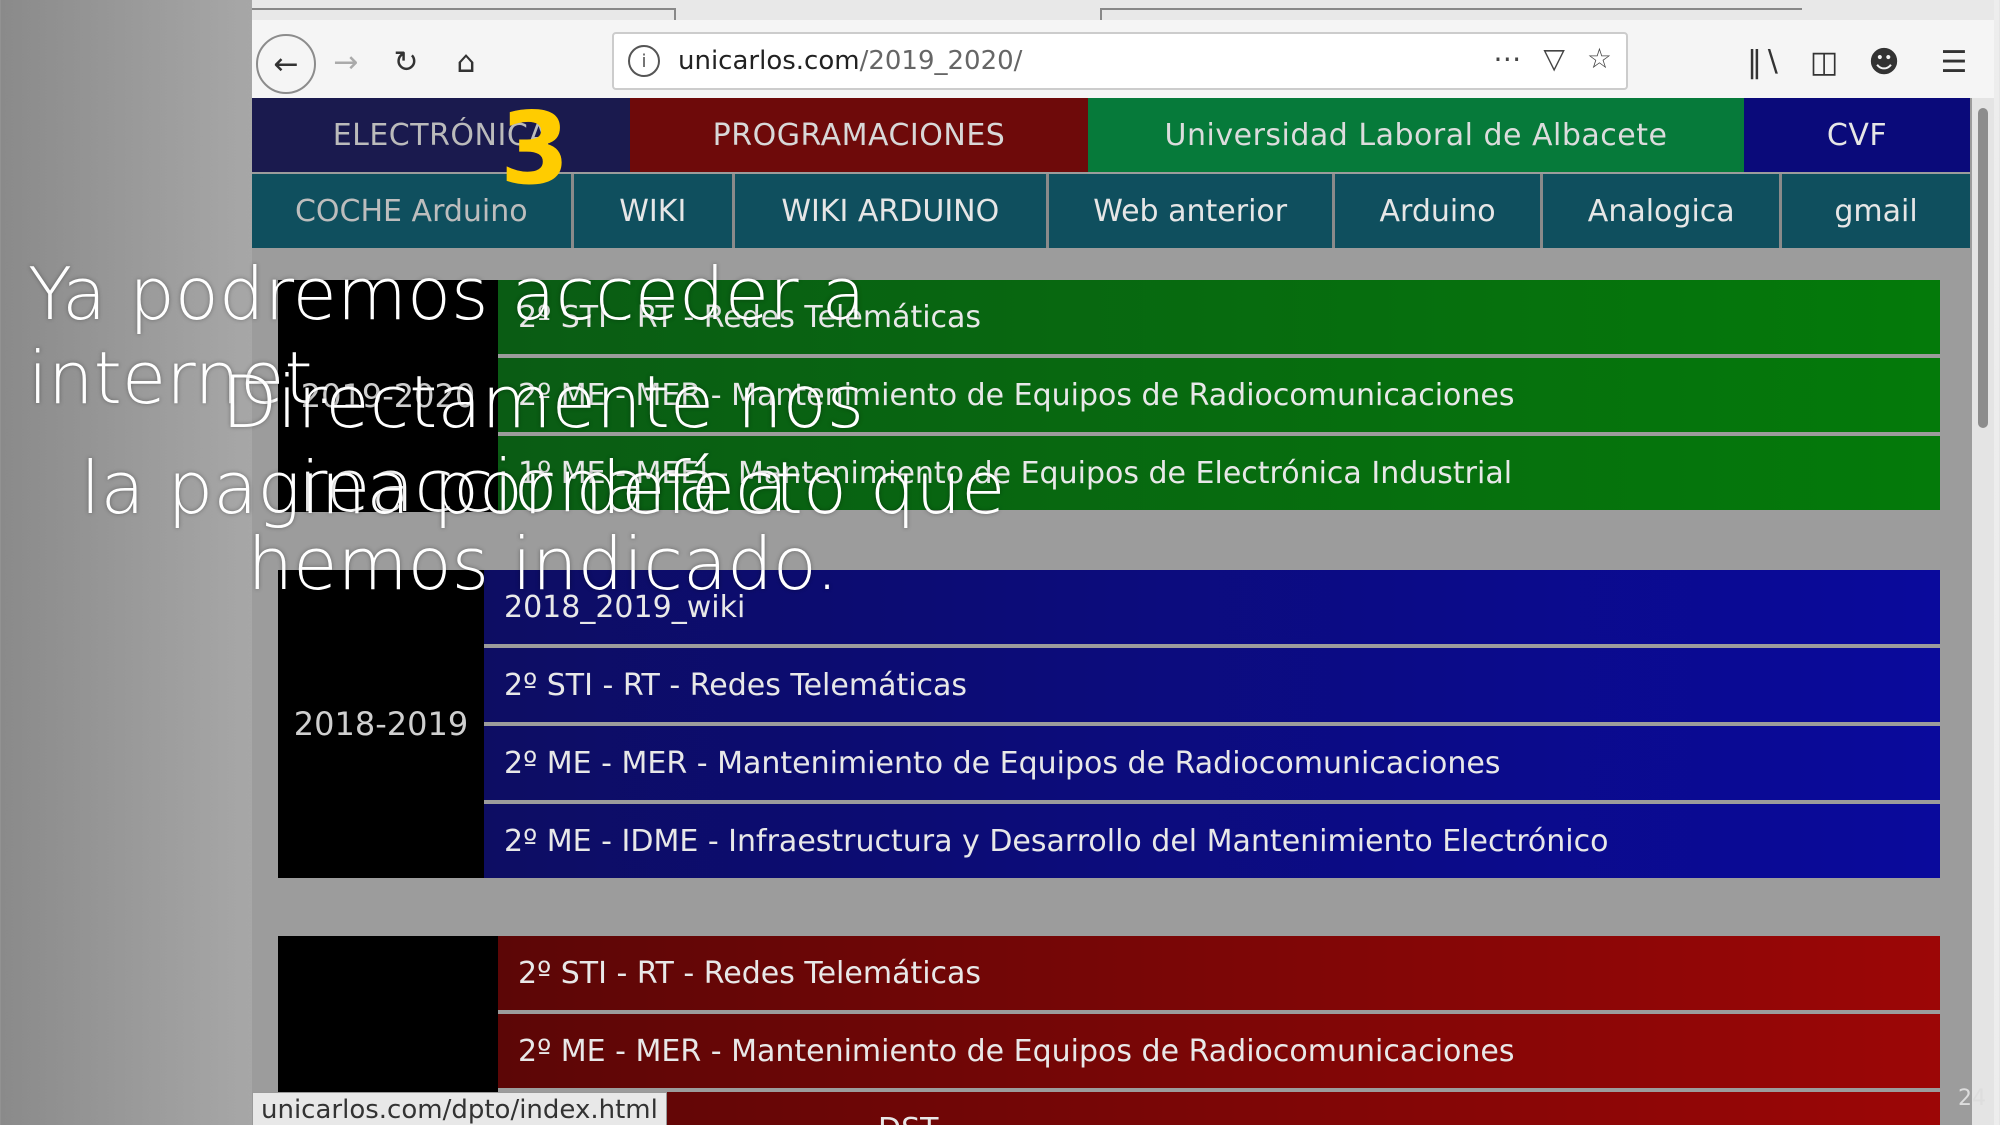 The image size is (2000, 1125). I want to click on step-number: 3, so click(535, 148).